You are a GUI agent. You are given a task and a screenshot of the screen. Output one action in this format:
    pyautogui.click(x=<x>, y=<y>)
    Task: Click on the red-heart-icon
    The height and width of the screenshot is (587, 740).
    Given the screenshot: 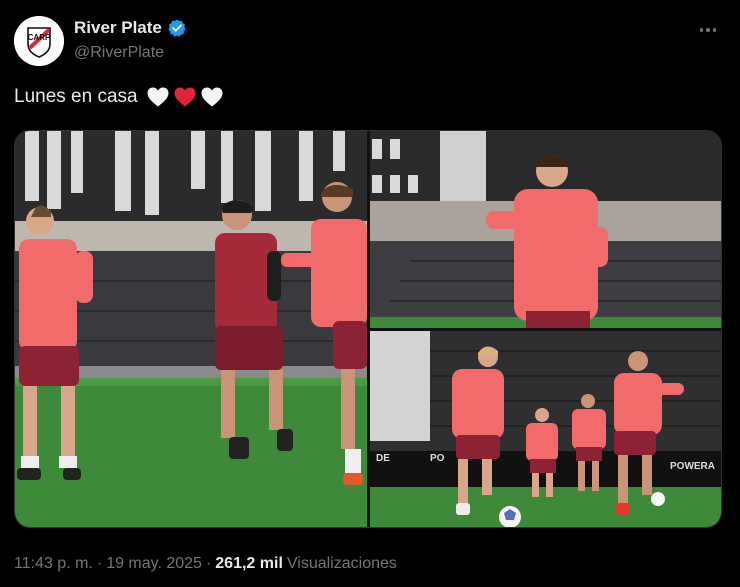 What is the action you would take?
    pyautogui.click(x=185, y=97)
    